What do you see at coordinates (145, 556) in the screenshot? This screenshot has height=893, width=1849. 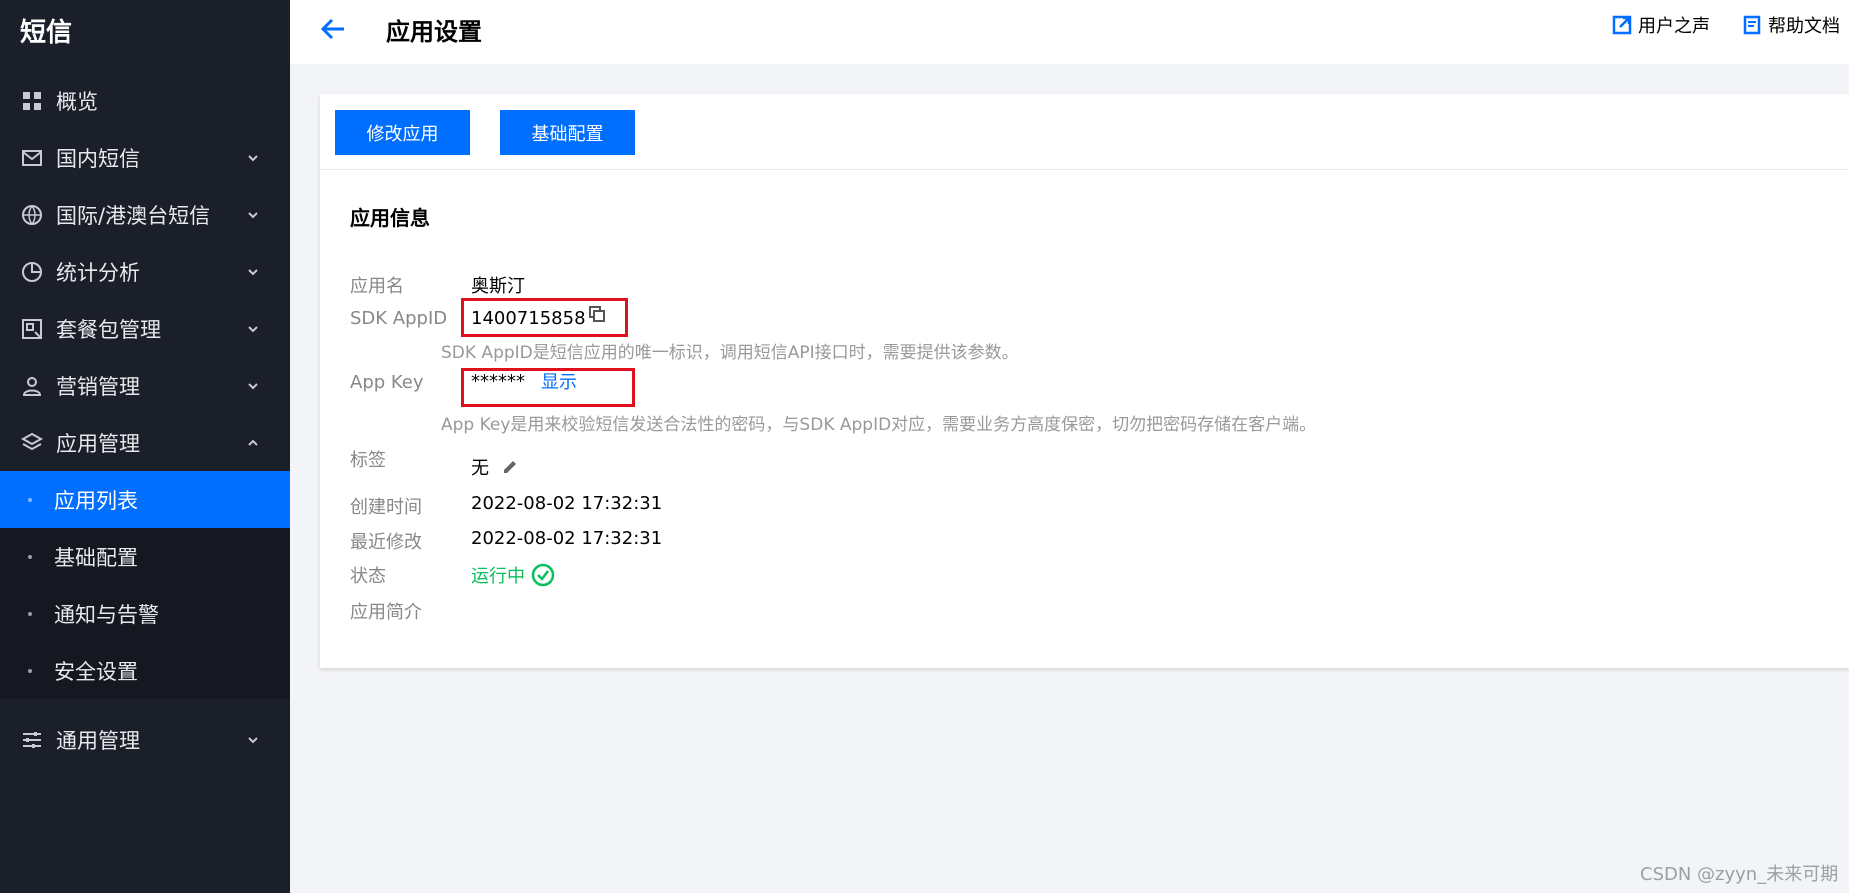 I see `sidebar-item-base-config: 基础配置` at bounding box center [145, 556].